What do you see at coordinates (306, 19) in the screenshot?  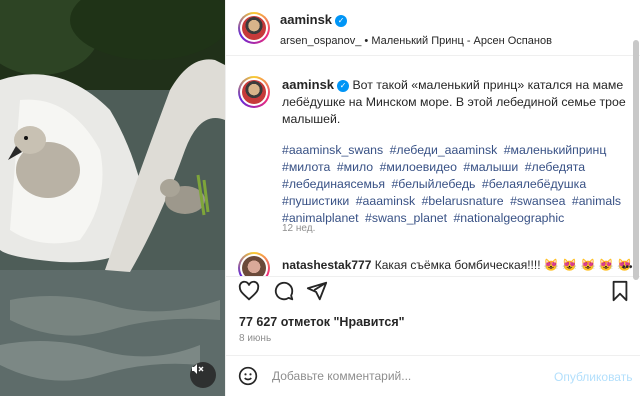 I see `author-username: aaminsk` at bounding box center [306, 19].